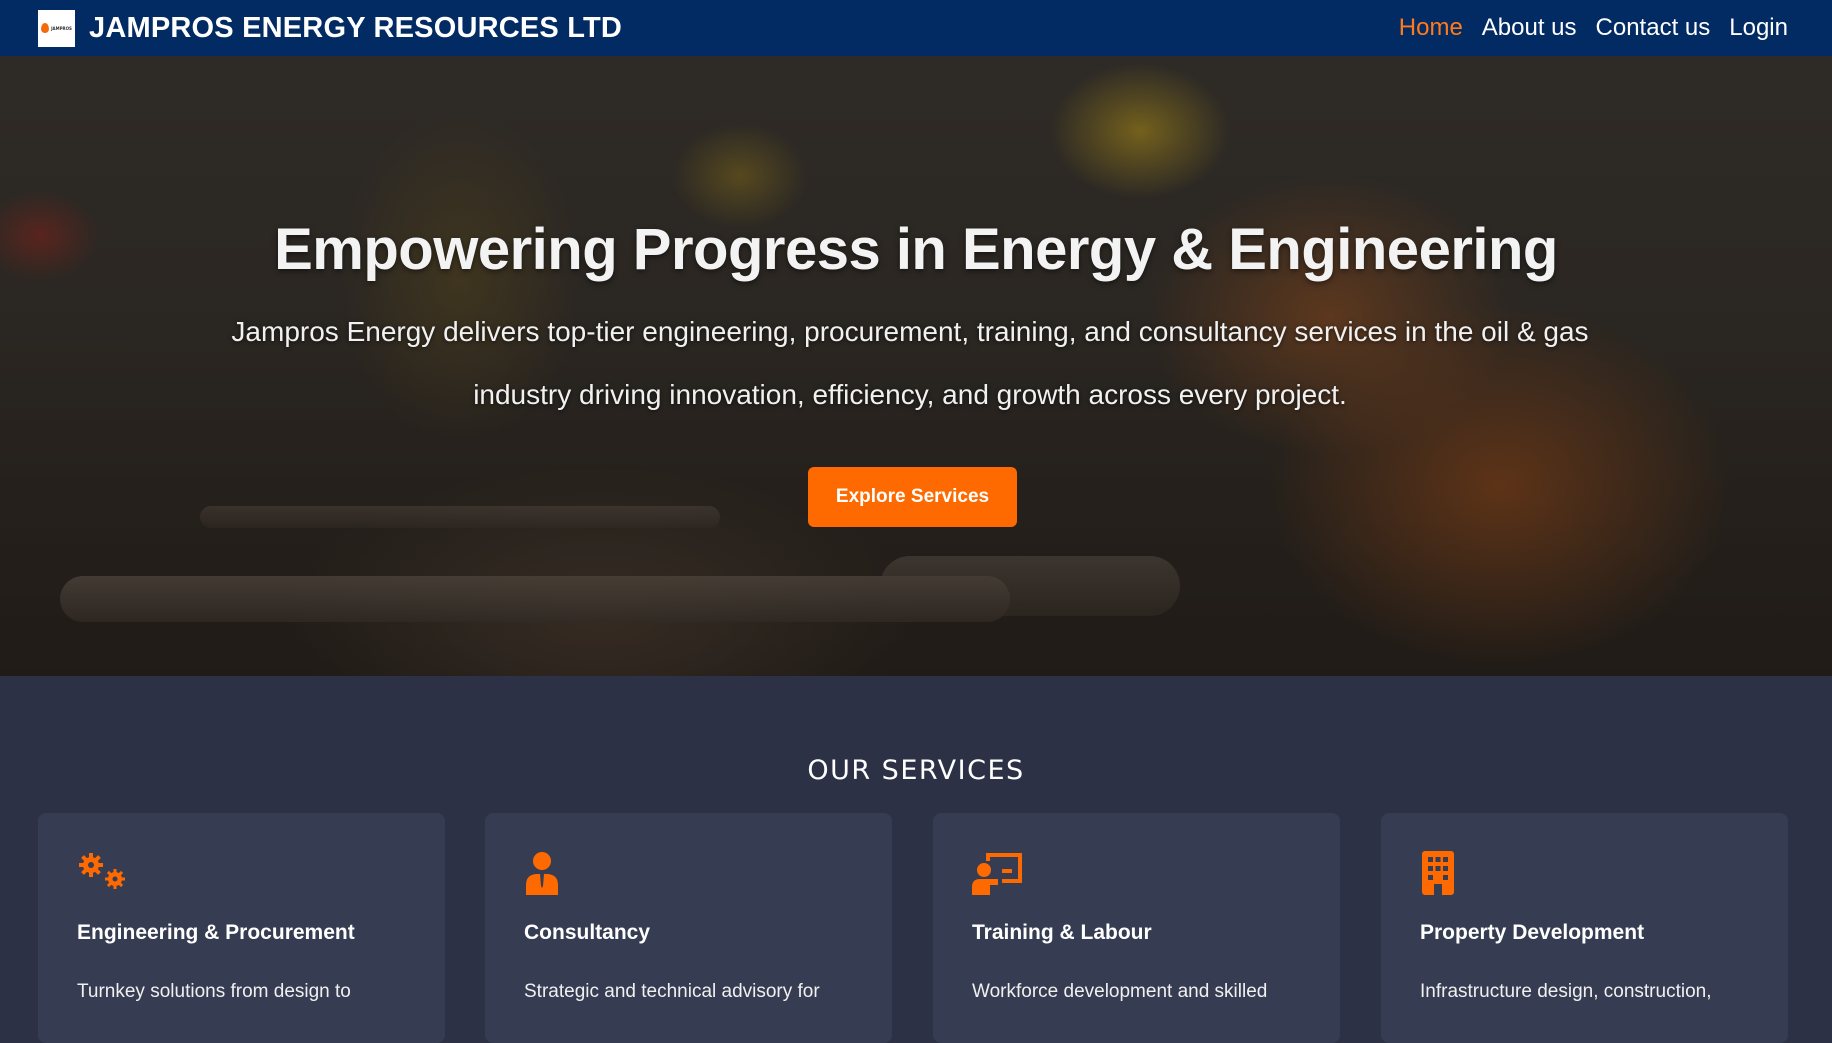 Image resolution: width=1832 pixels, height=1043 pixels. Describe the element at coordinates (1438, 873) in the screenshot. I see `building-icon` at that location.